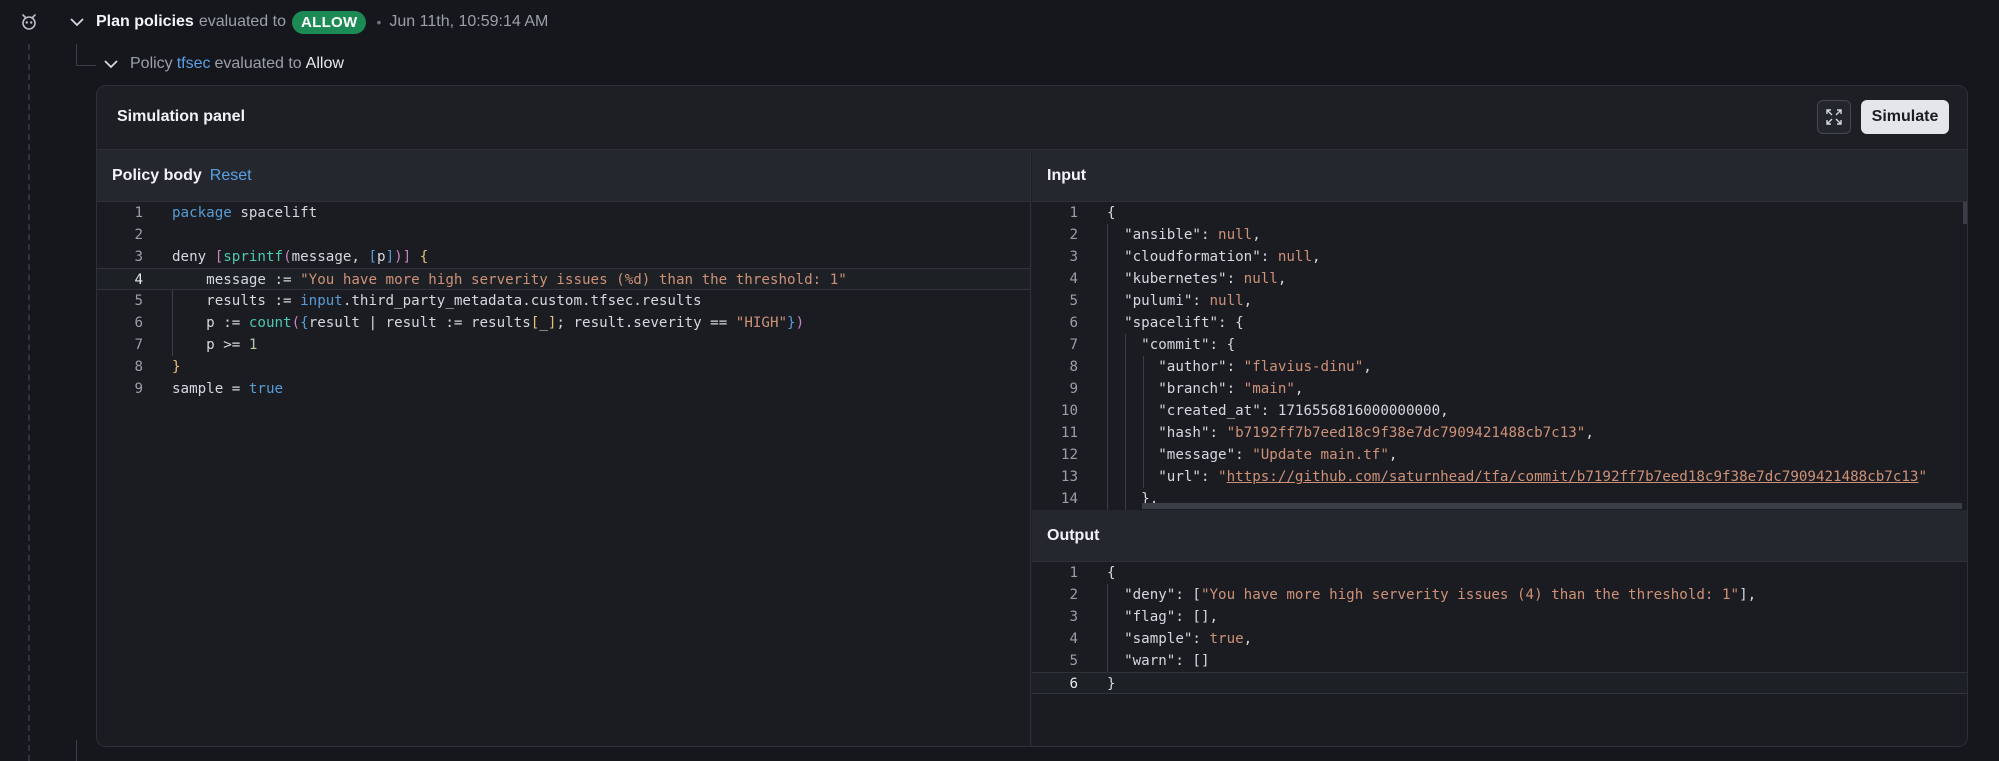  Describe the element at coordinates (1186, 389) in the screenshot. I see `code-line: 9 "branch": "main",` at that location.